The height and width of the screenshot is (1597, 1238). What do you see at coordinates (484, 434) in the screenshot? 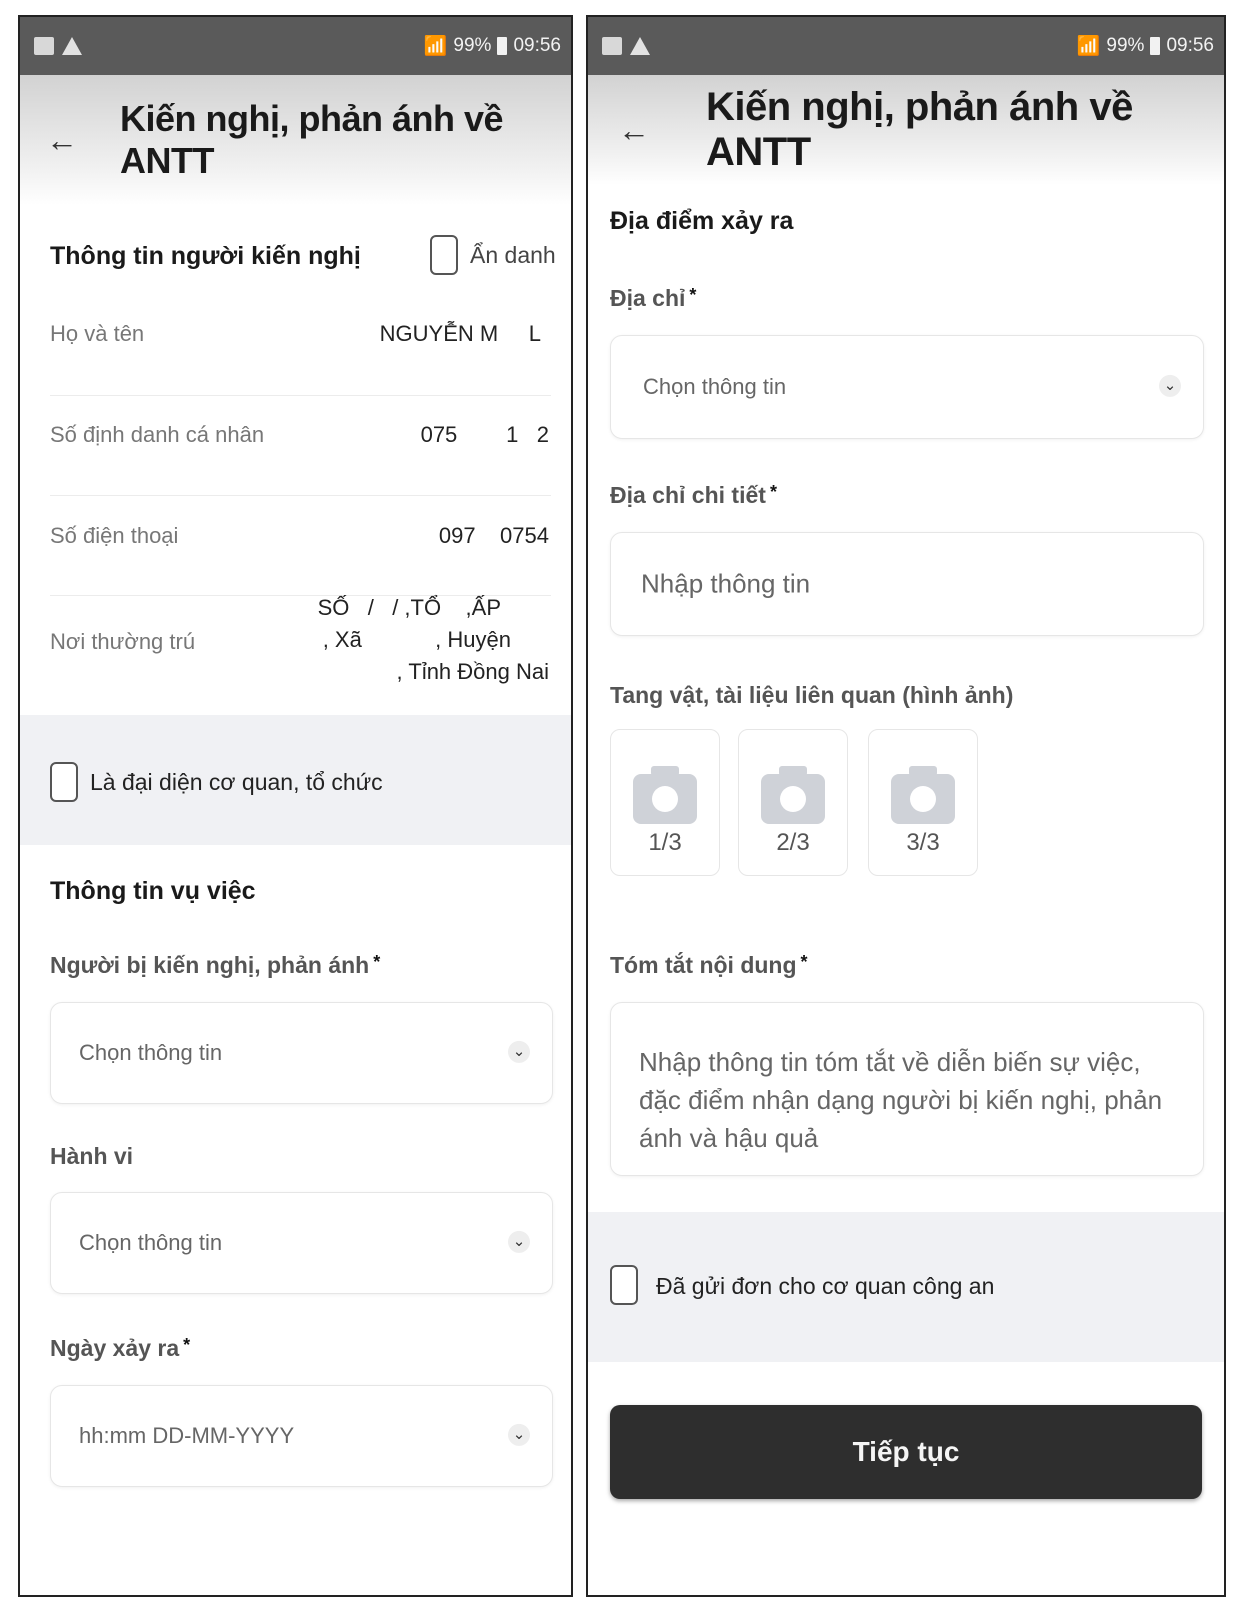
I see `id-value: 075 1 2` at bounding box center [484, 434].